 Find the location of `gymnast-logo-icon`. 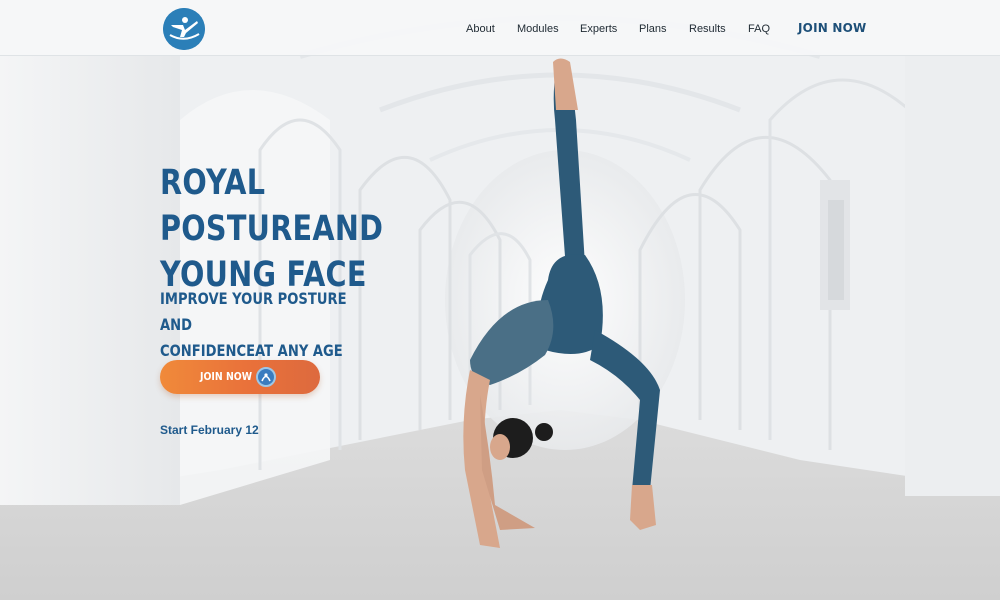

gymnast-logo-icon is located at coordinates (184, 29).